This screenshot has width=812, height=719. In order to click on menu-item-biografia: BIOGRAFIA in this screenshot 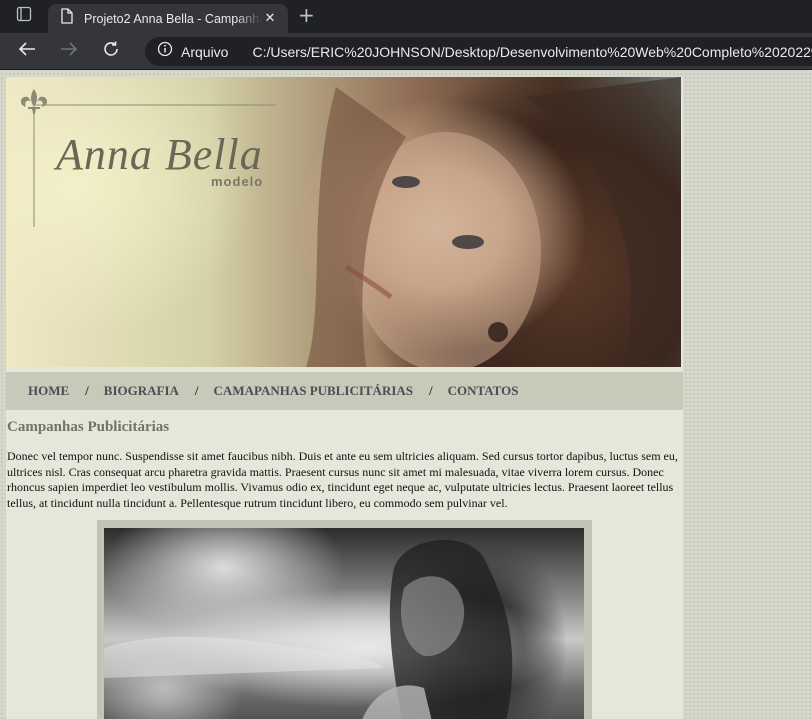, I will do `click(141, 391)`.